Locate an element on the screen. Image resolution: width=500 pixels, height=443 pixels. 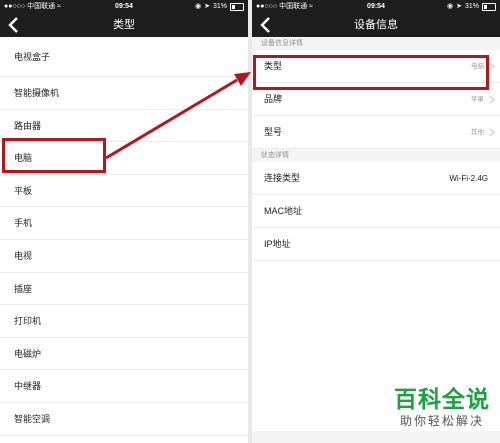
row-mac-address: MAC地址 is located at coordinates (376, 211).